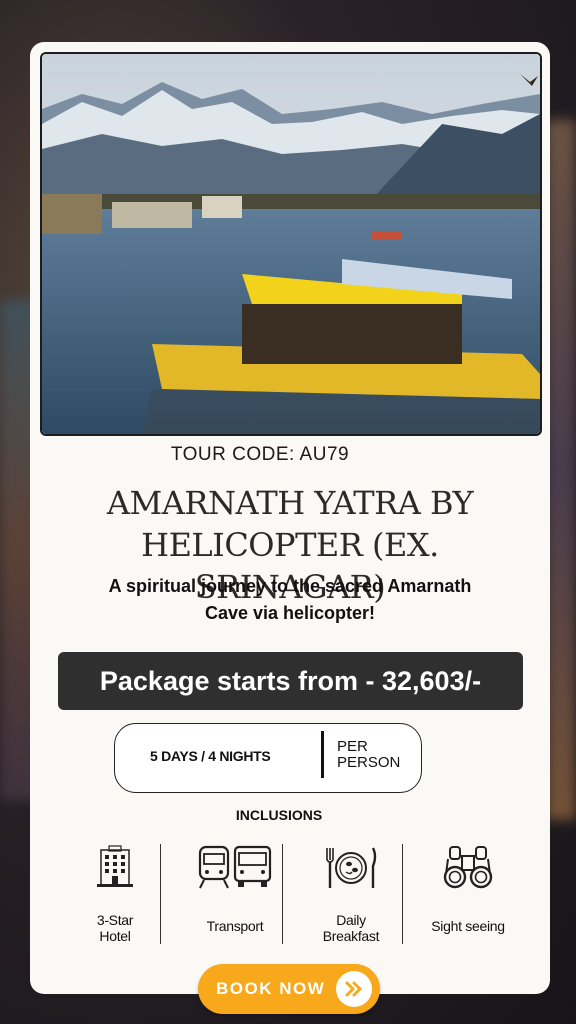  I want to click on breakfast-label-line-1: Daily, so click(351, 920).